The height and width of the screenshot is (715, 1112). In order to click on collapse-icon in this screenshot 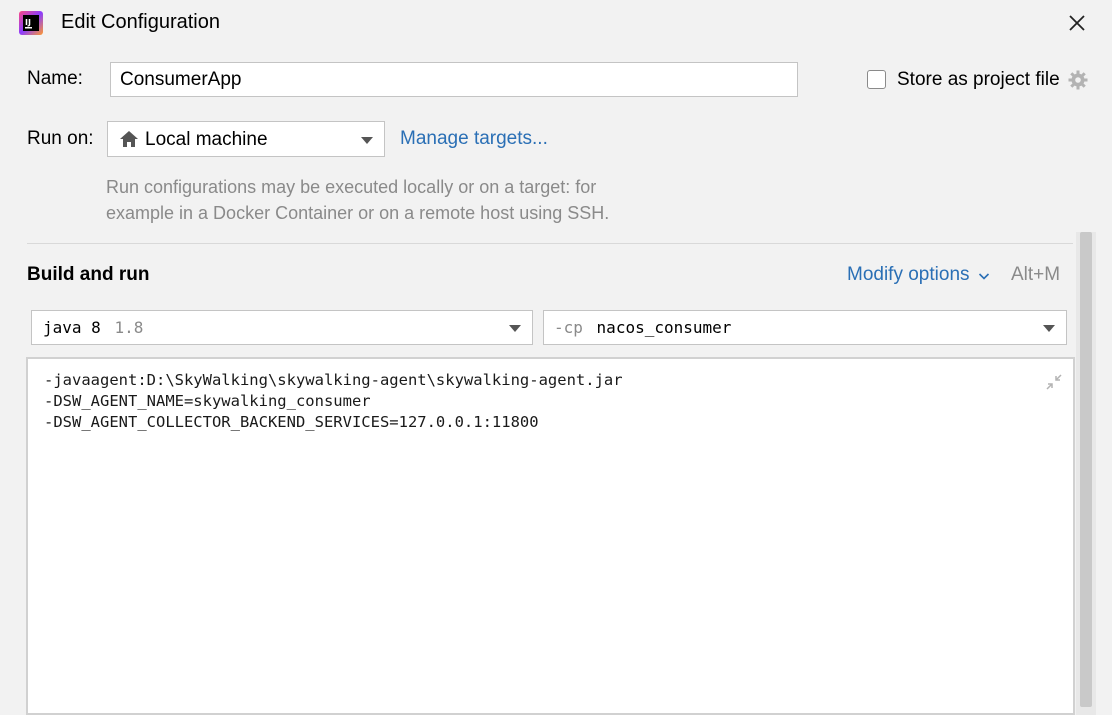, I will do `click(1054, 382)`.